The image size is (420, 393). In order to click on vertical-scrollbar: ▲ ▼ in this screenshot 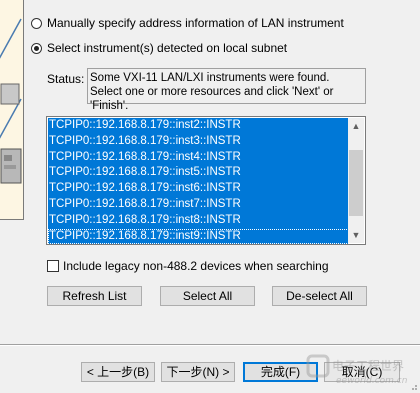, I will do `click(356, 180)`.